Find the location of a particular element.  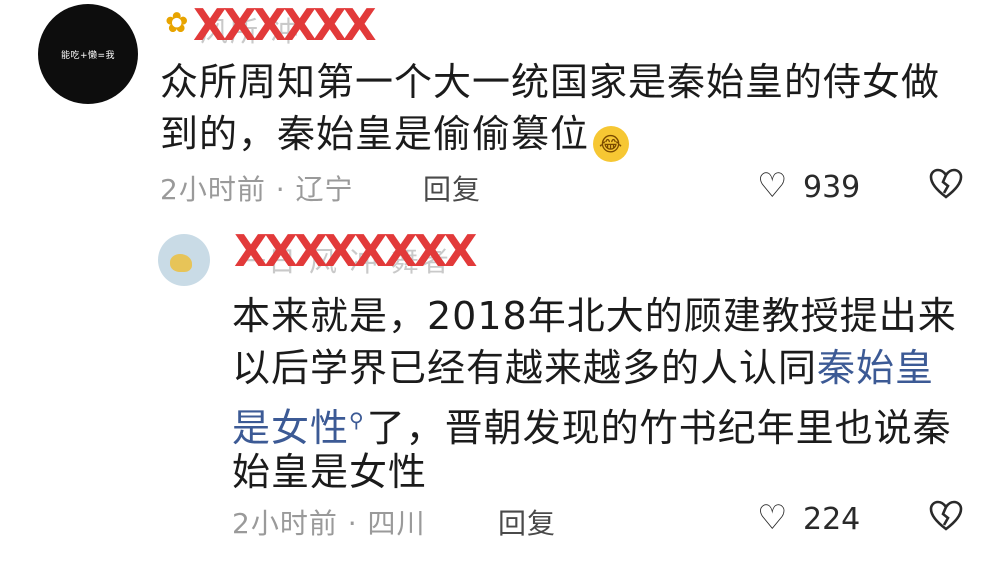

username-redacted: XXXXXX is located at coordinates (285, 26).